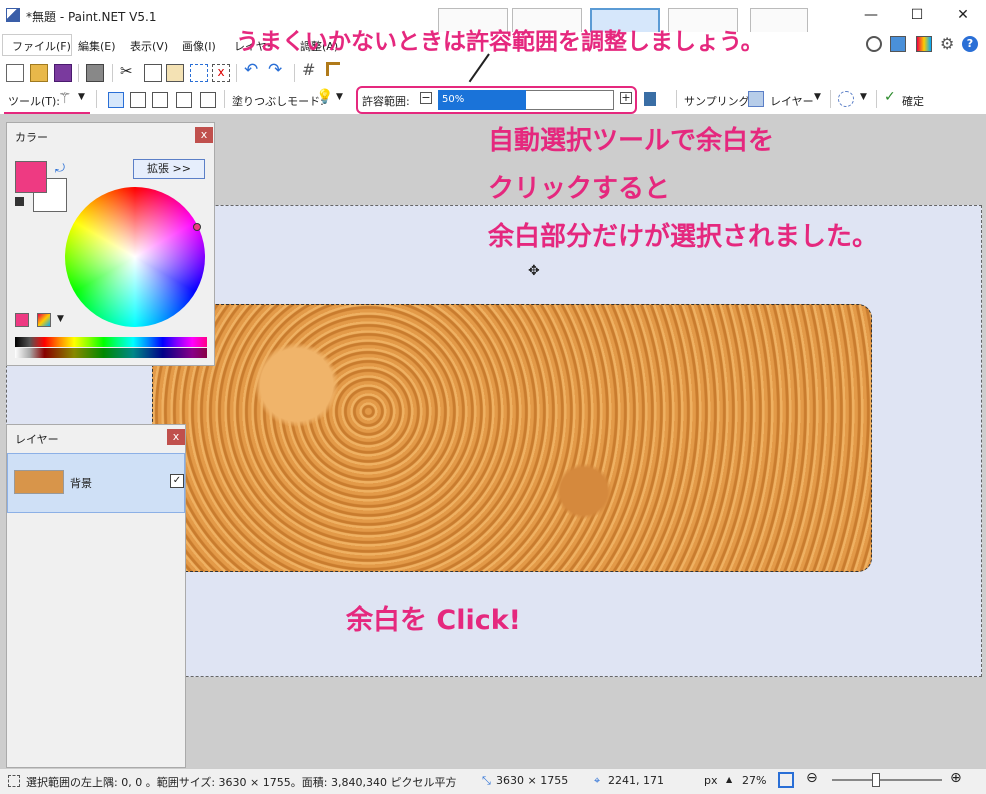  Describe the element at coordinates (96, 596) in the screenshot. I see `layers-panel: レイヤー x 背景 ✓` at that location.